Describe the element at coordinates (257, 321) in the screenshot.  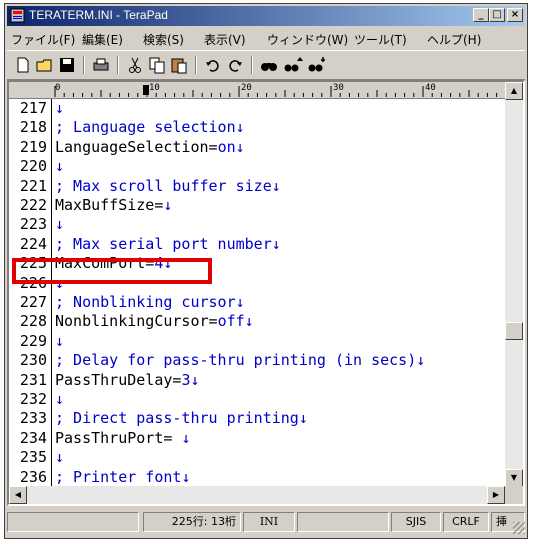
I see `code-line: 228 NonblinkingCursor=off↓` at that location.